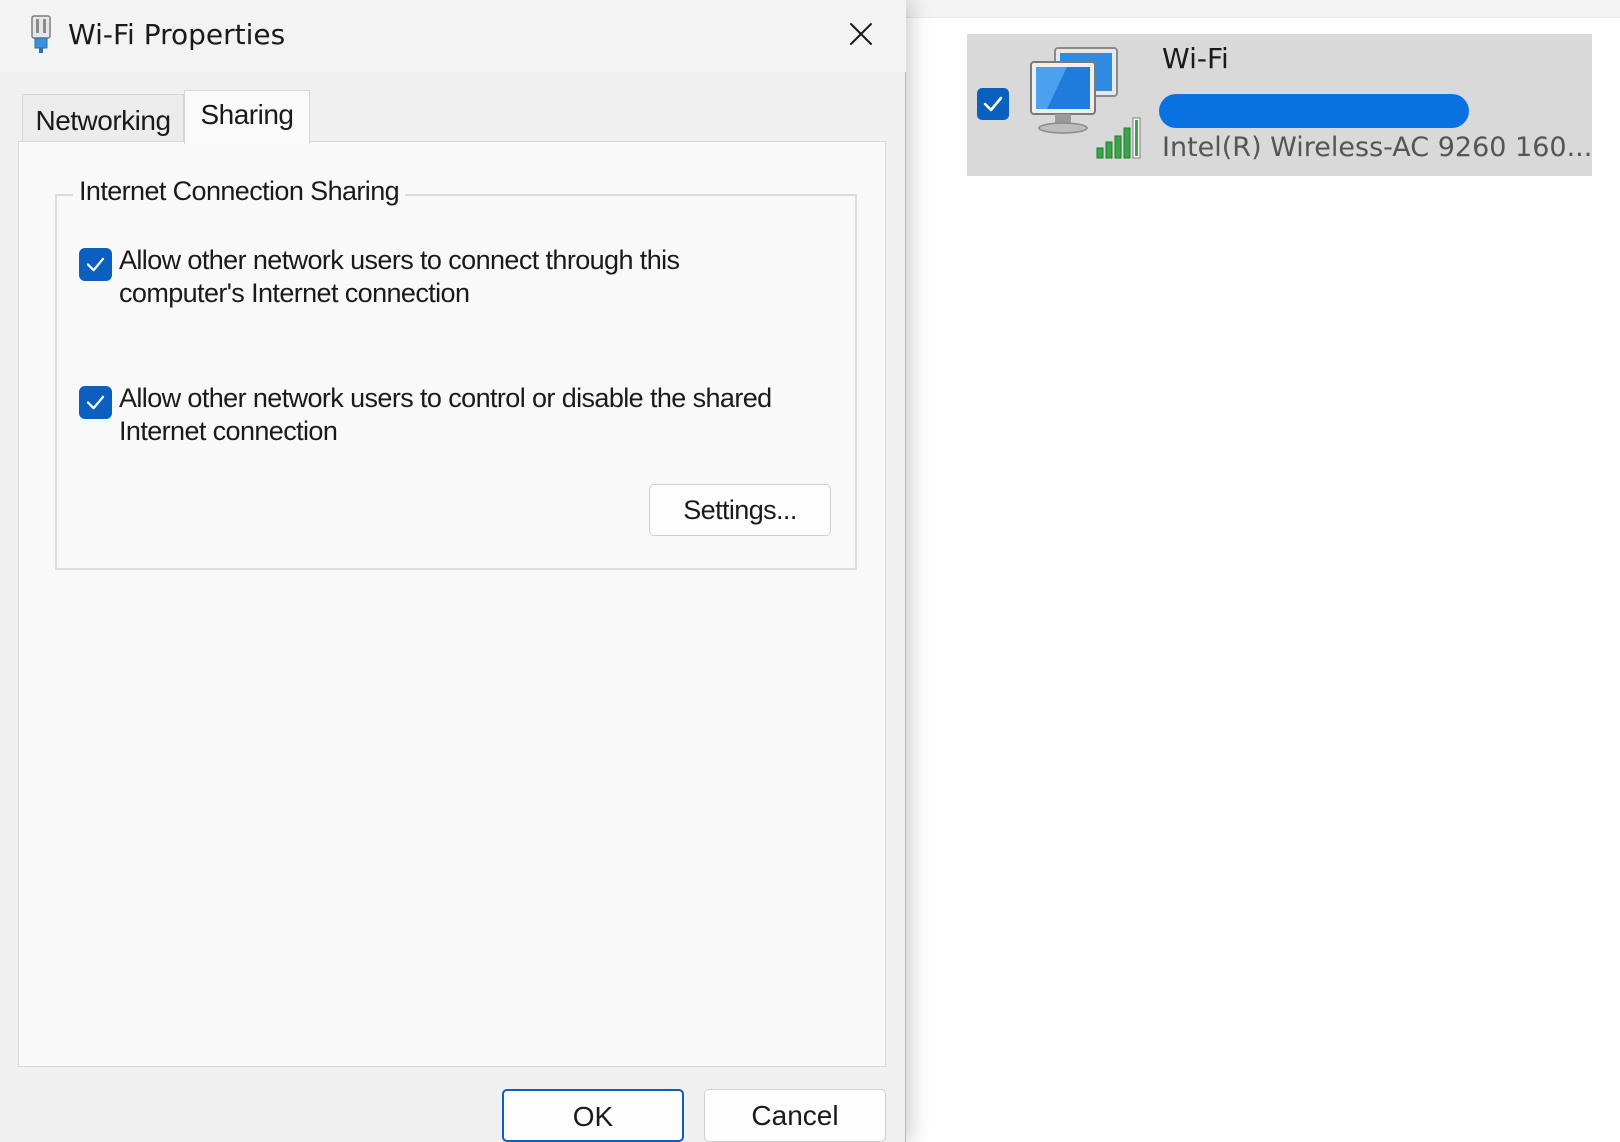  Describe the element at coordinates (795, 1115) in the screenshot. I see `cancel-button: Cancel` at that location.